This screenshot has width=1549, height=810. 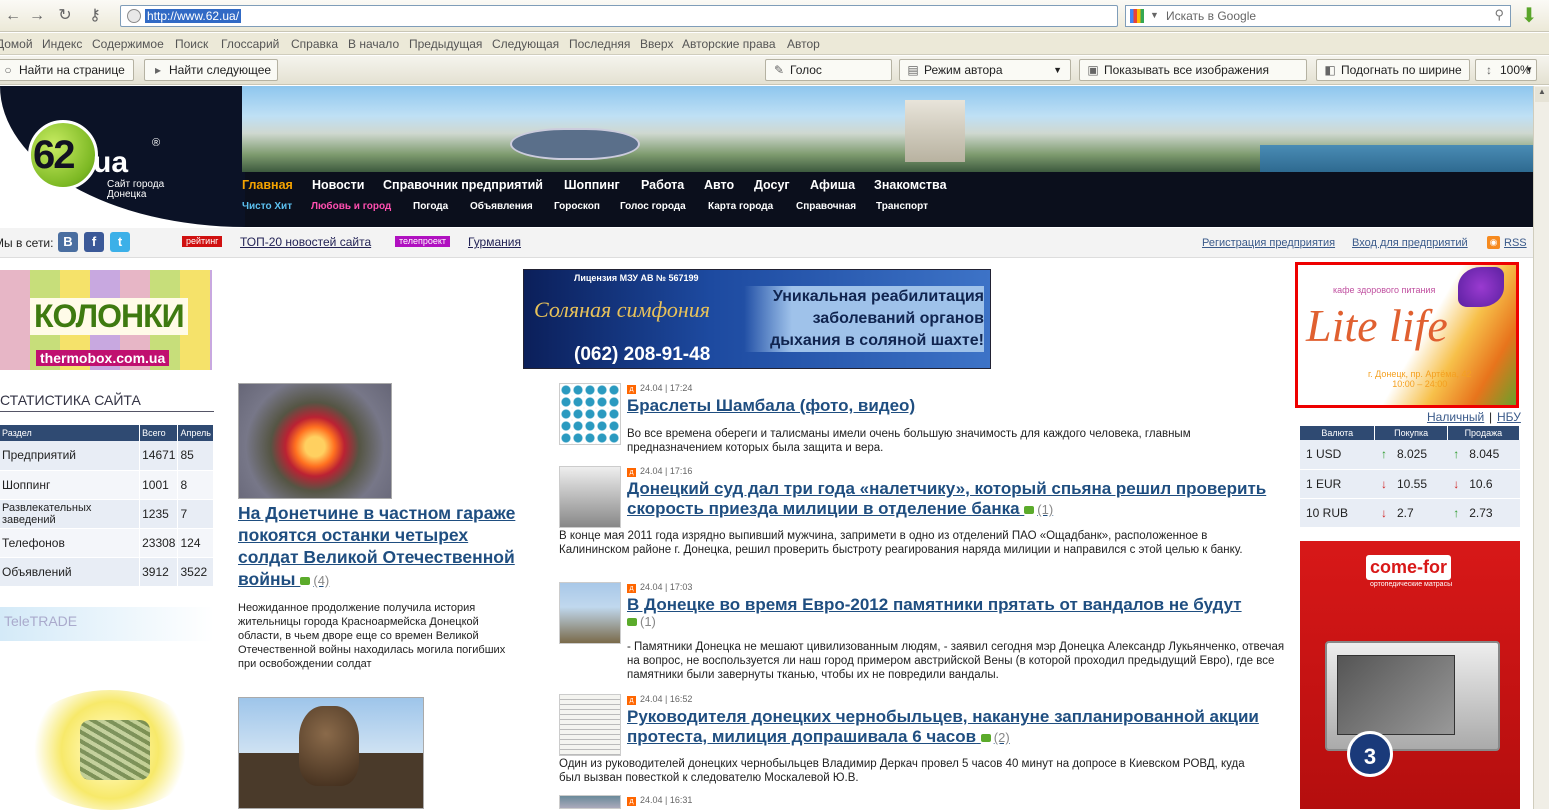 I want to click on facebook-icon: f, so click(x=94, y=242).